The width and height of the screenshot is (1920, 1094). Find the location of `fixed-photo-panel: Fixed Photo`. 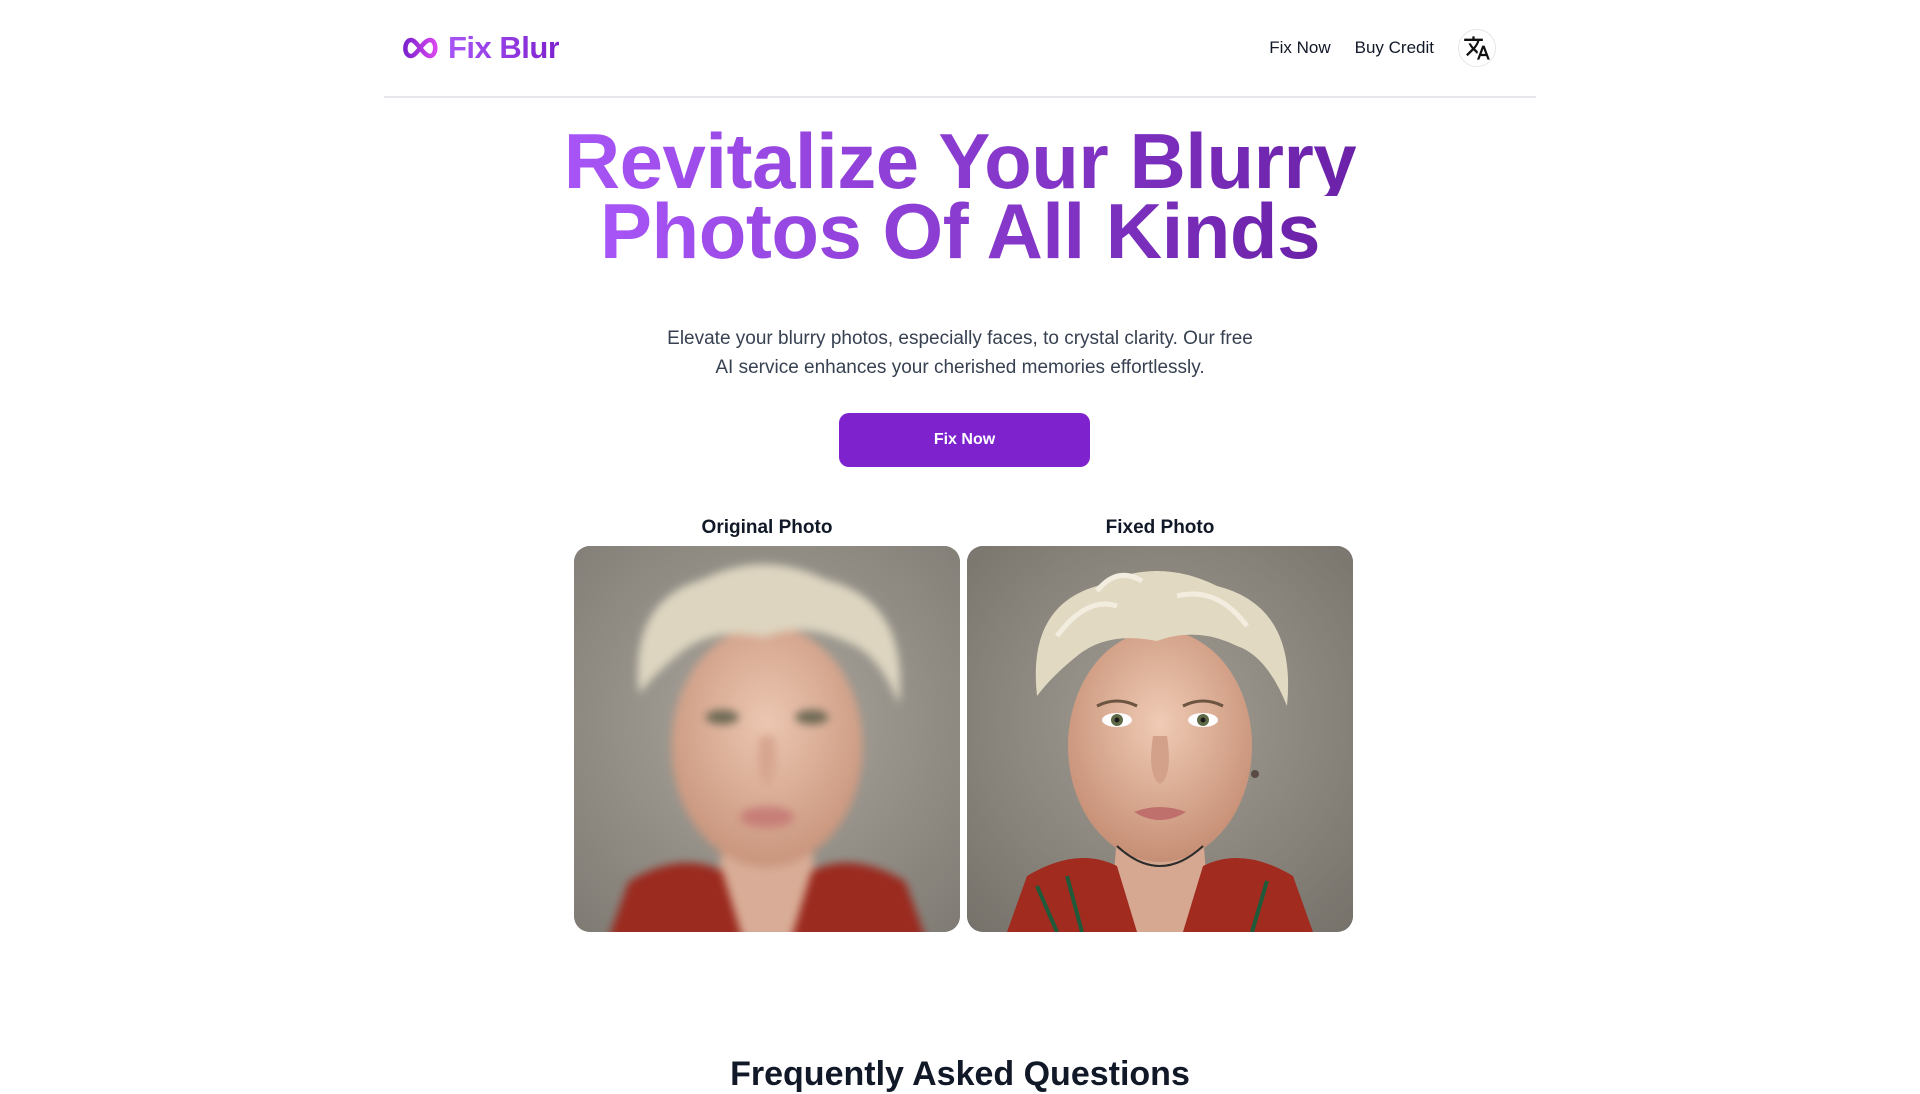

fixed-photo-panel: Fixed Photo is located at coordinates (1160, 724).